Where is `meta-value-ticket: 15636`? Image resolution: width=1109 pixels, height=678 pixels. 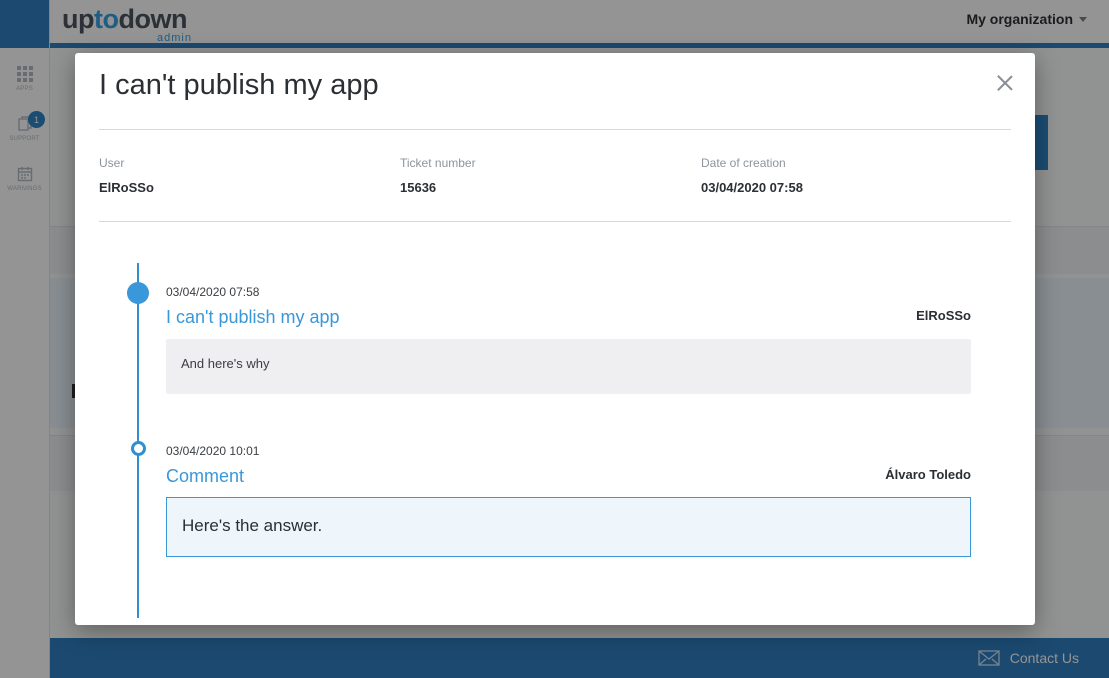
meta-value-ticket: 15636 is located at coordinates (418, 187).